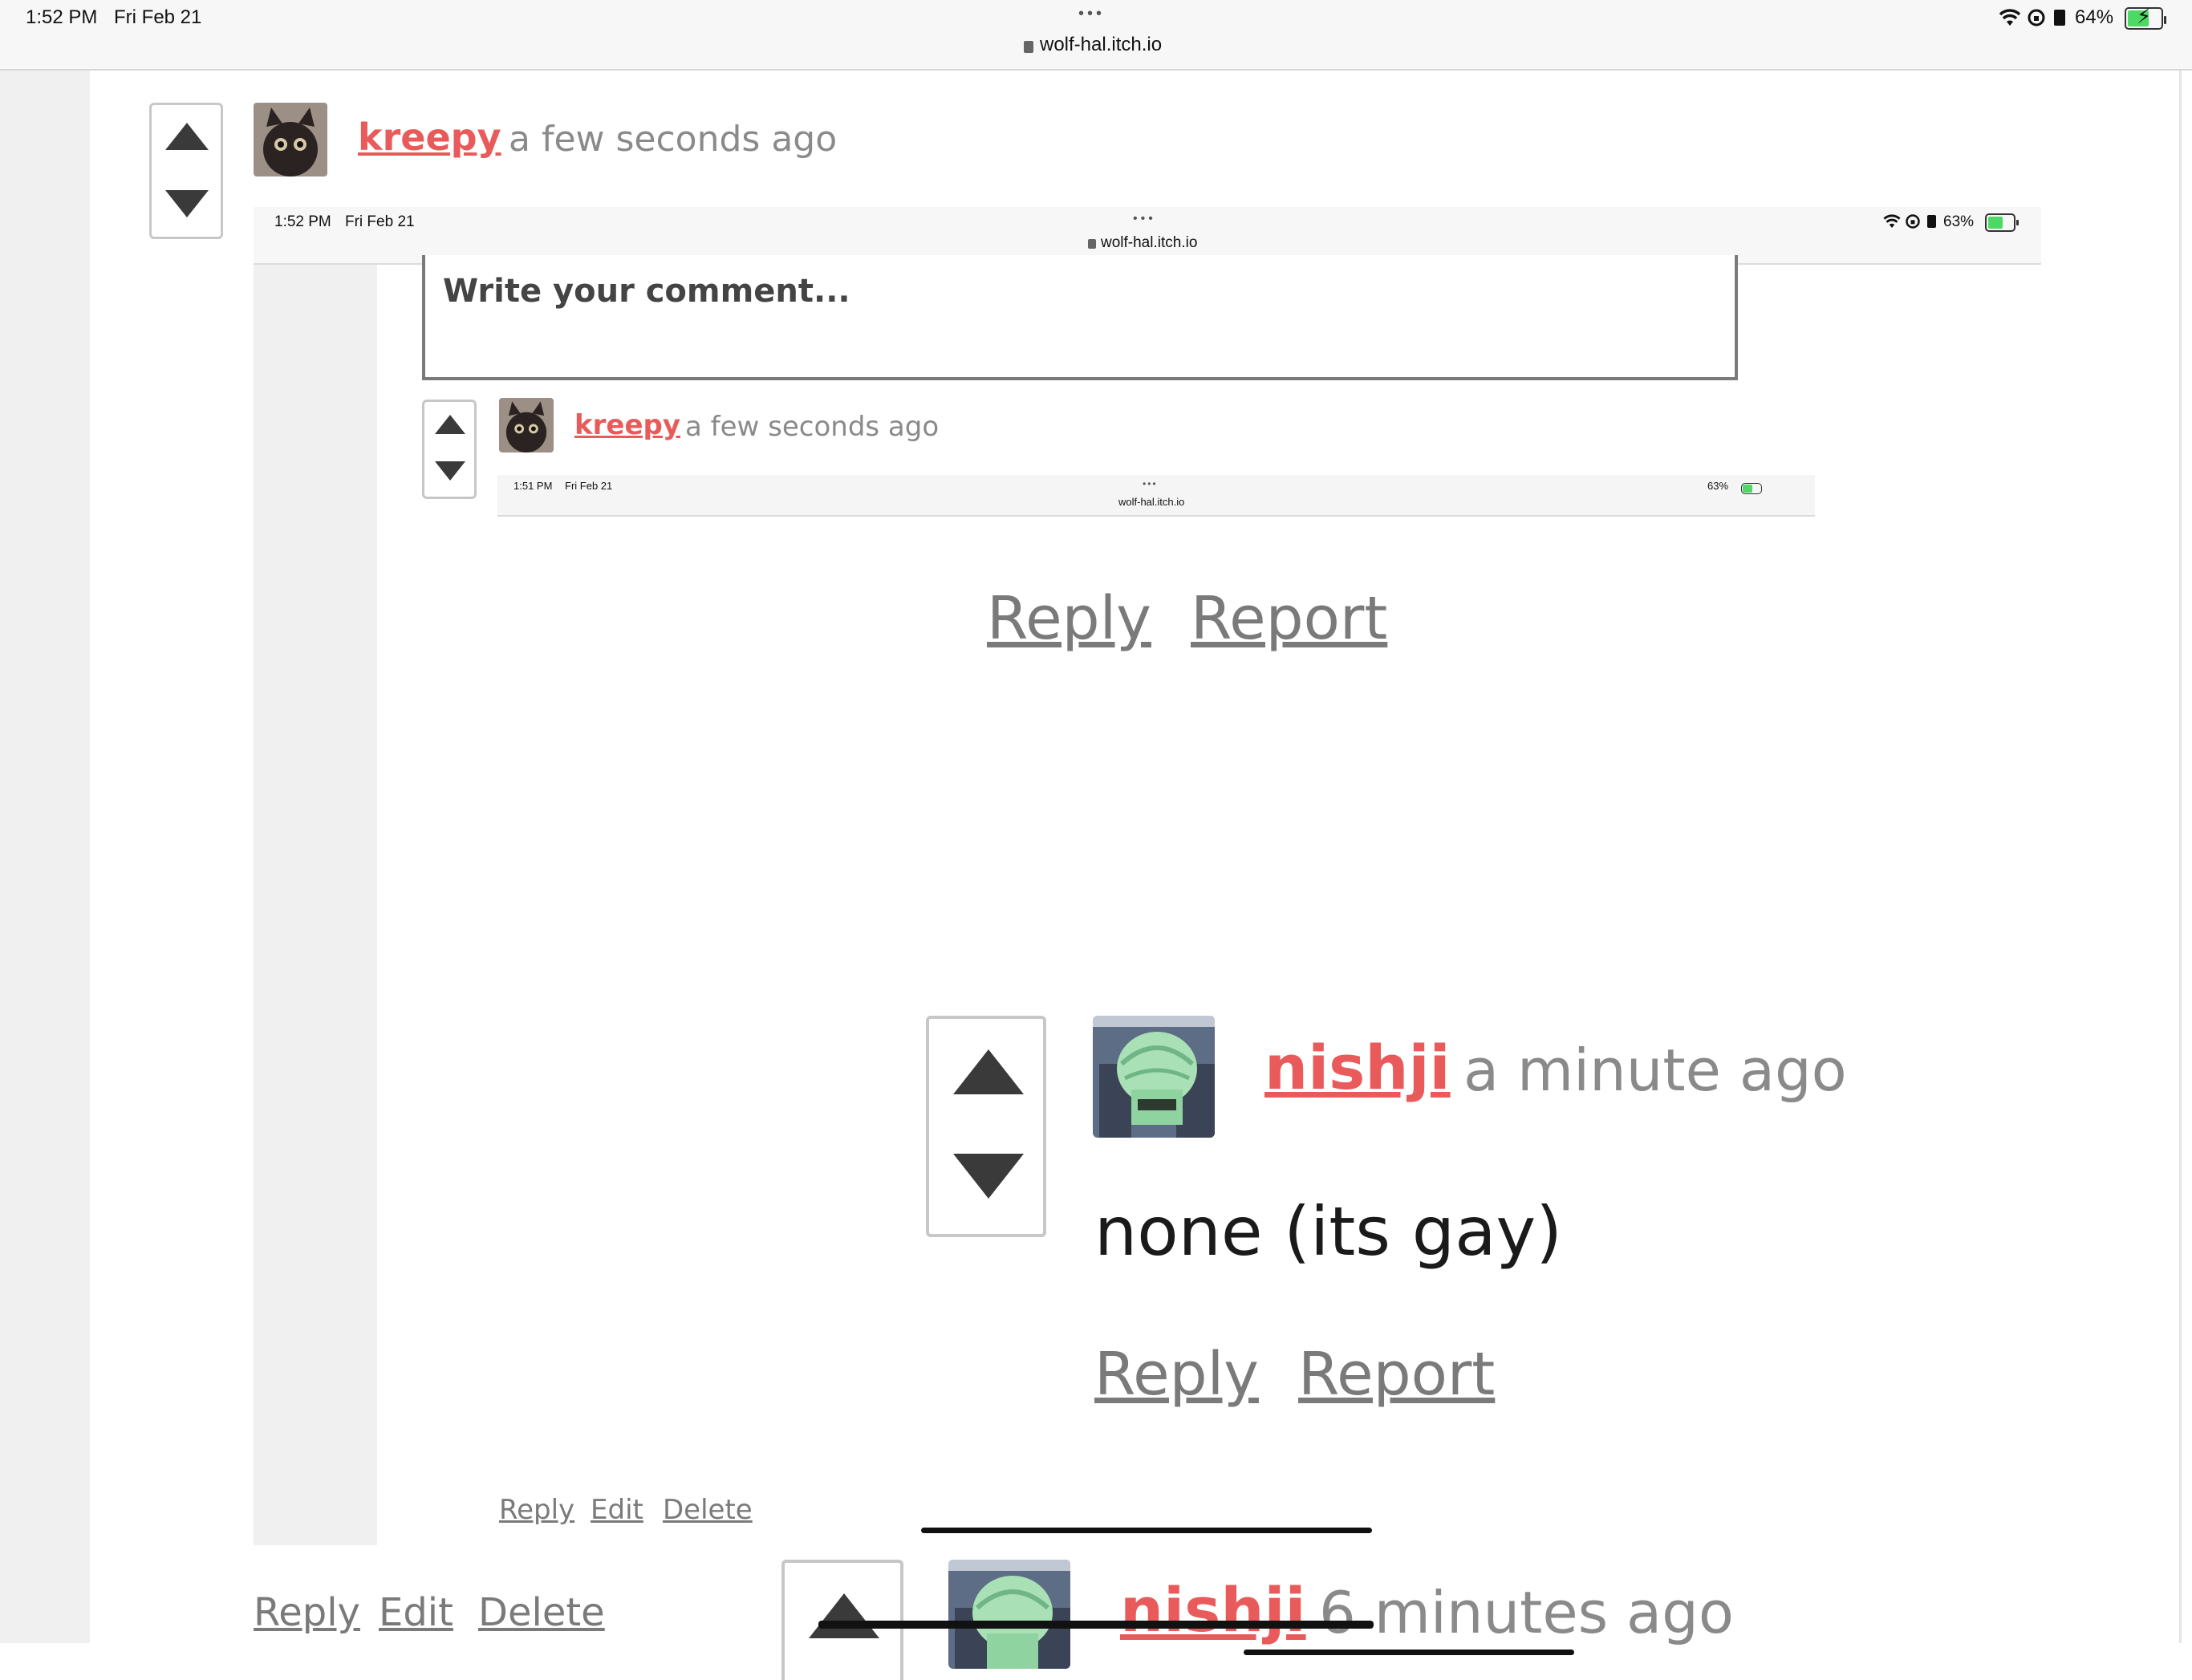 This screenshot has height=1680, width=2192. I want to click on nested-battery-percent: 63%, so click(1718, 486).